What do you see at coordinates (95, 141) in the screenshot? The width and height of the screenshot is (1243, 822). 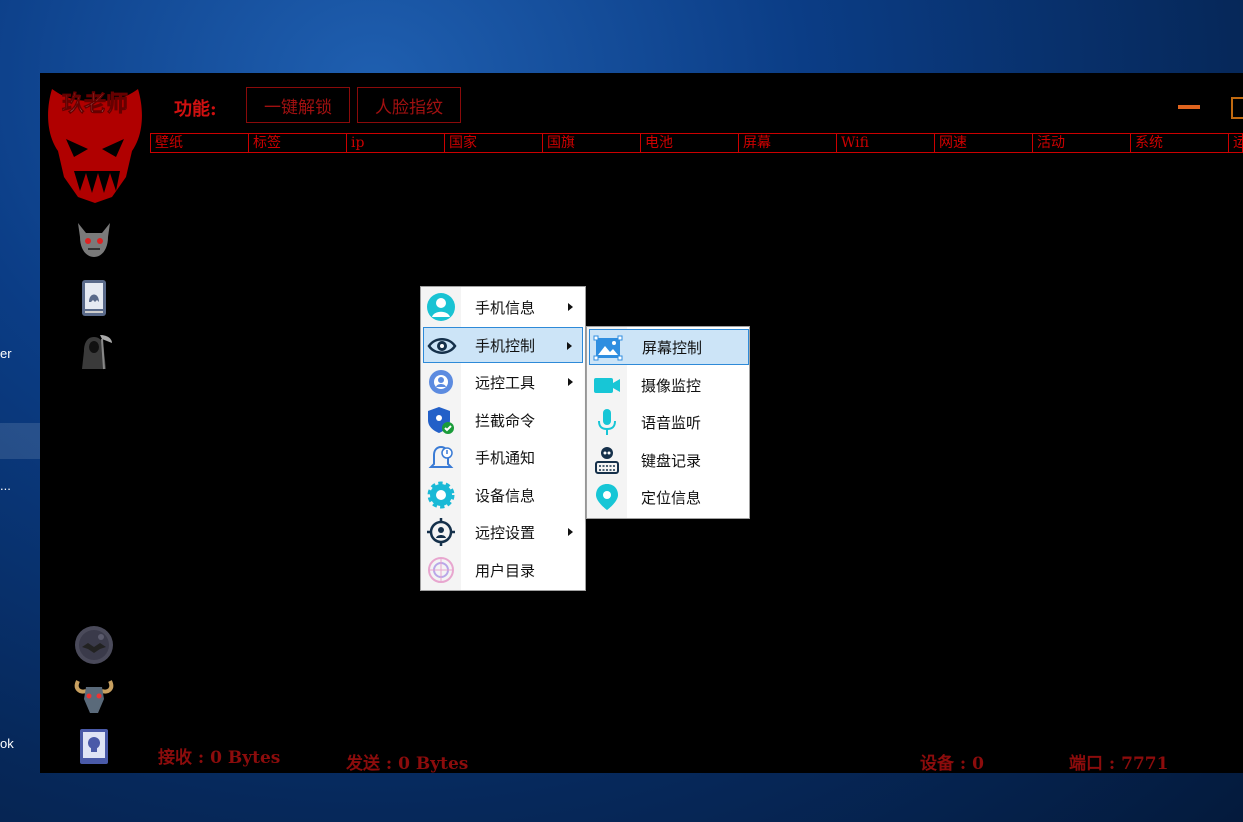 I see `logo: 玖老师` at bounding box center [95, 141].